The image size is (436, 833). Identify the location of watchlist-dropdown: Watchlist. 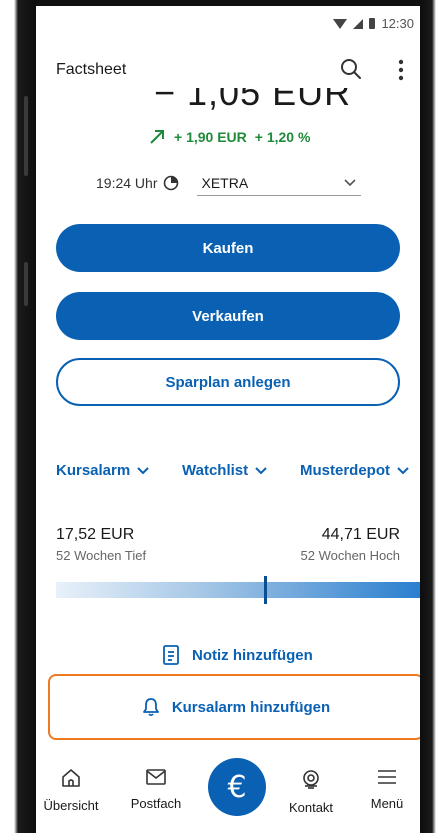
(225, 470).